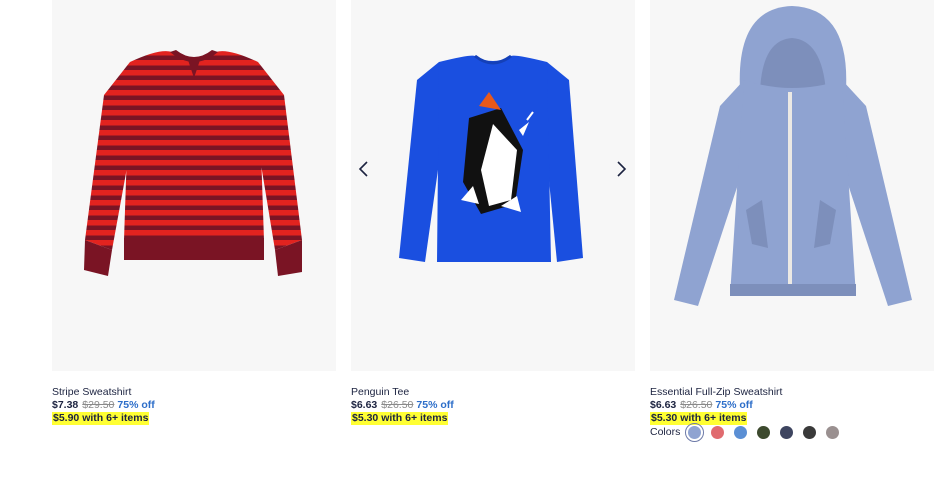 This screenshot has width=946, height=486. What do you see at coordinates (65, 405) in the screenshot?
I see `sale-price: $7.38` at bounding box center [65, 405].